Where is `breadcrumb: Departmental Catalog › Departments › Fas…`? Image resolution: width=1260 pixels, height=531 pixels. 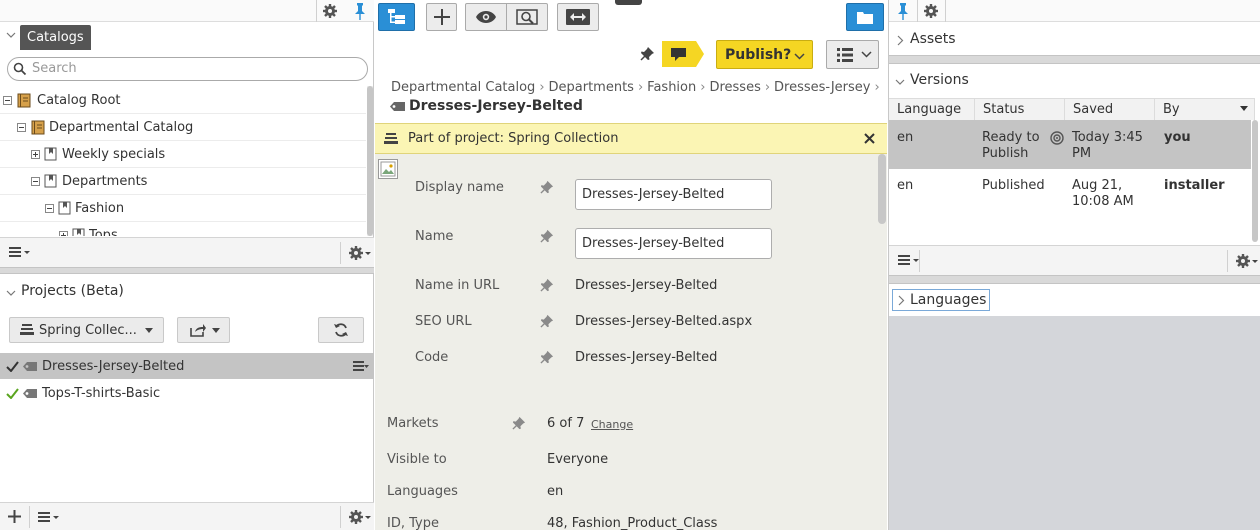 breadcrumb: Departmental Catalog › Departments › Fas… is located at coordinates (635, 87).